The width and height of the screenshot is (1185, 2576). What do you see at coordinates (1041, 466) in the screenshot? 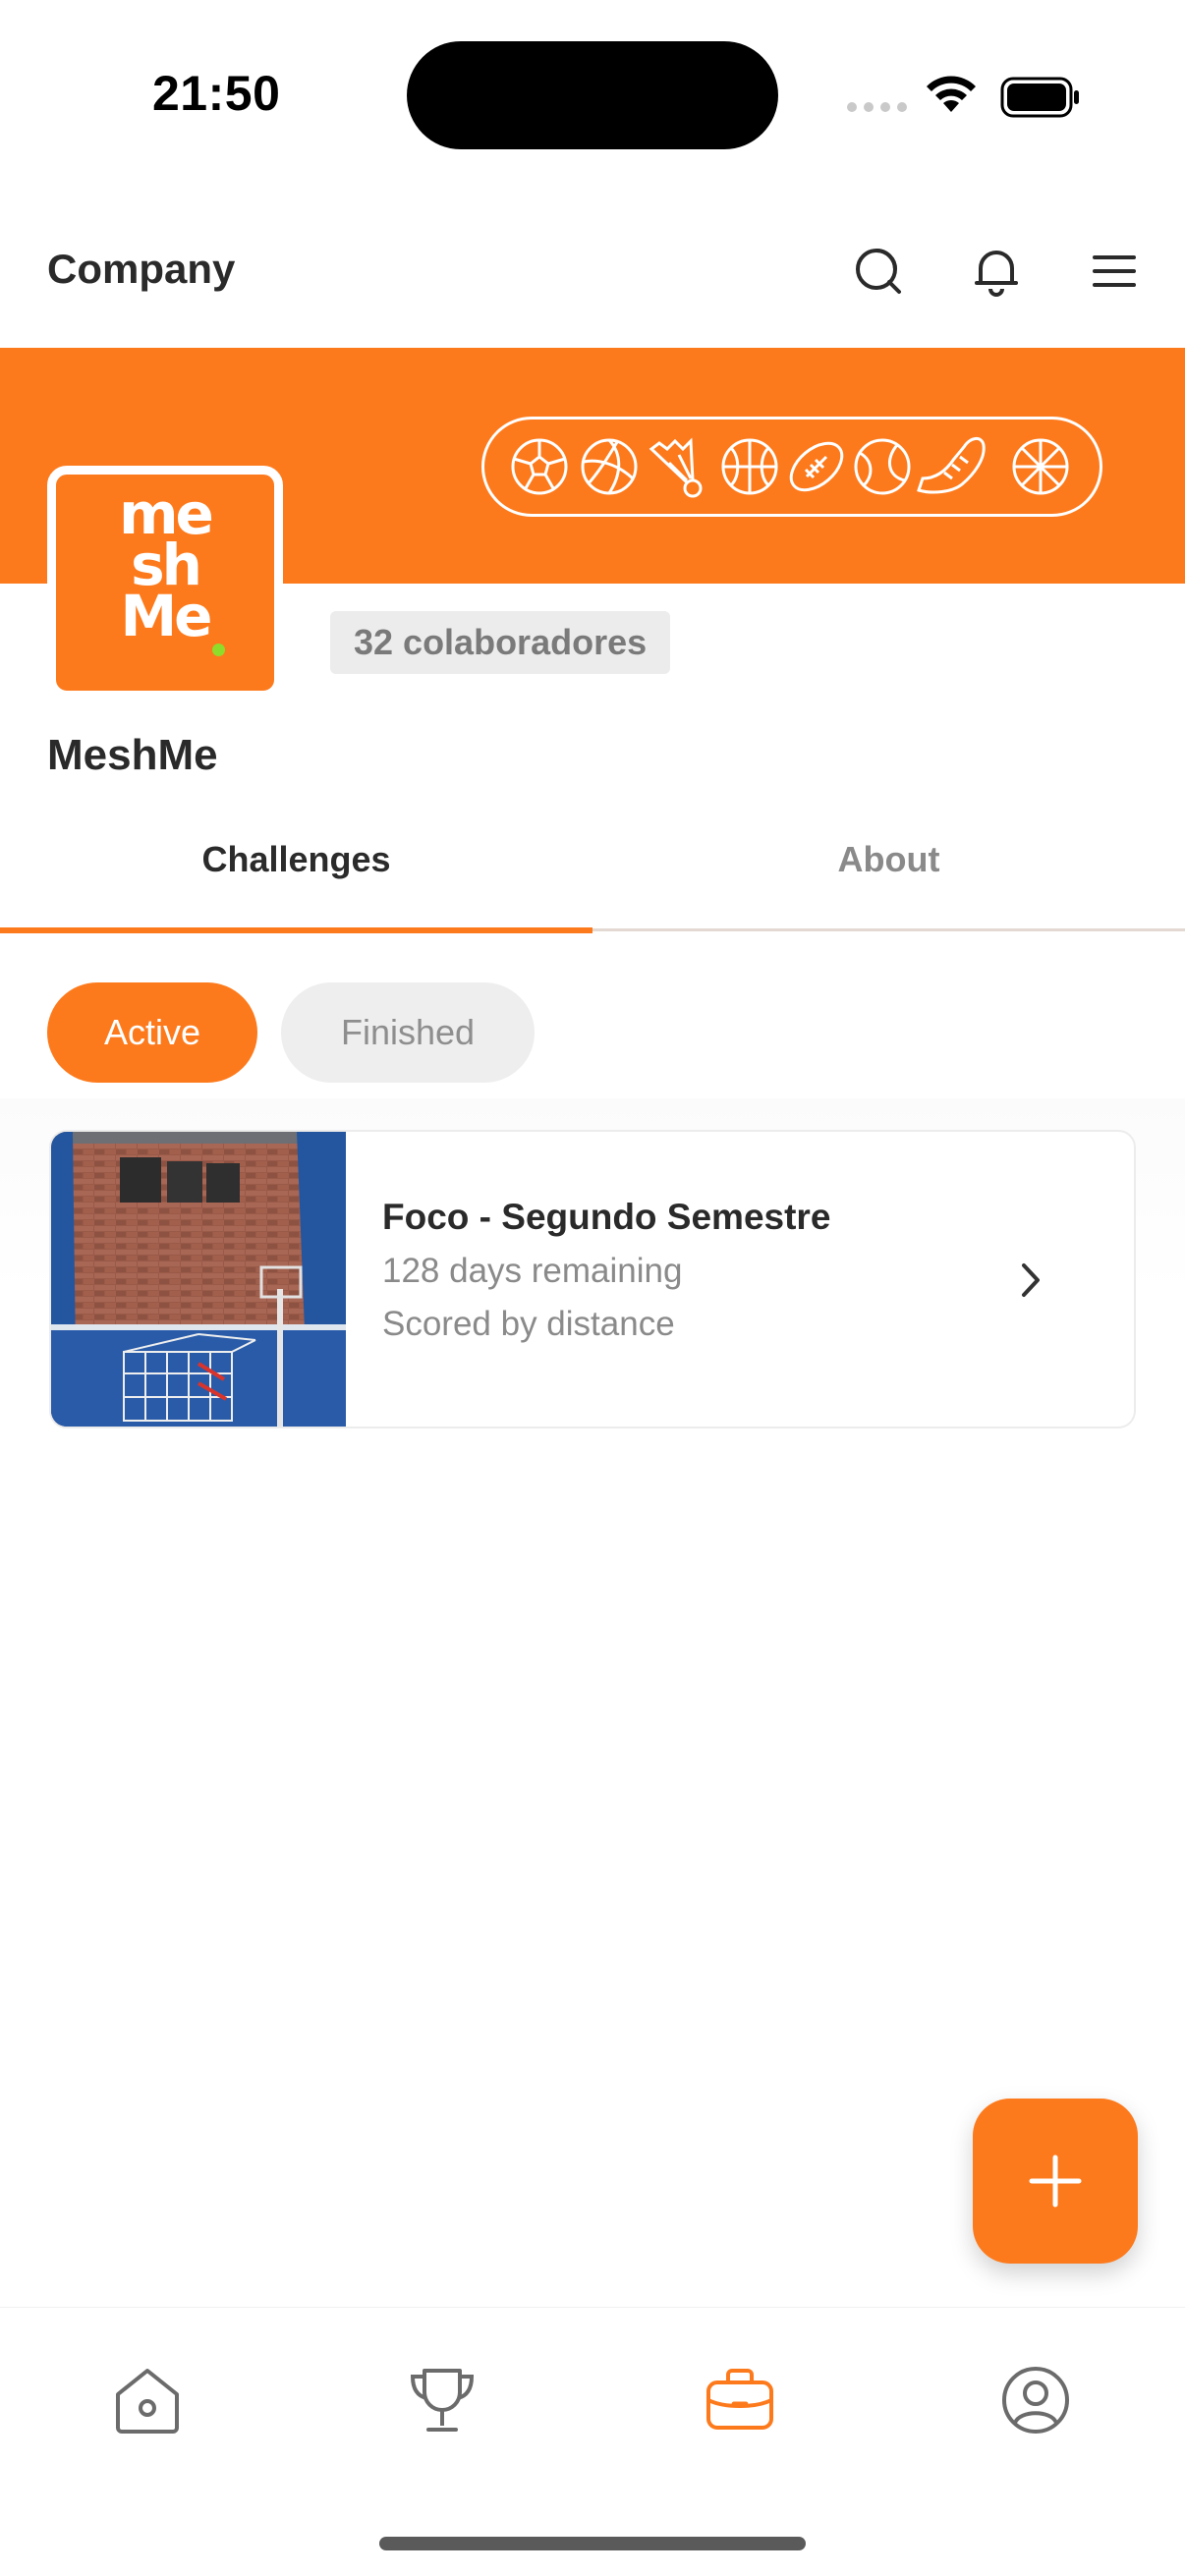
I see `sport-ball-icon` at bounding box center [1041, 466].